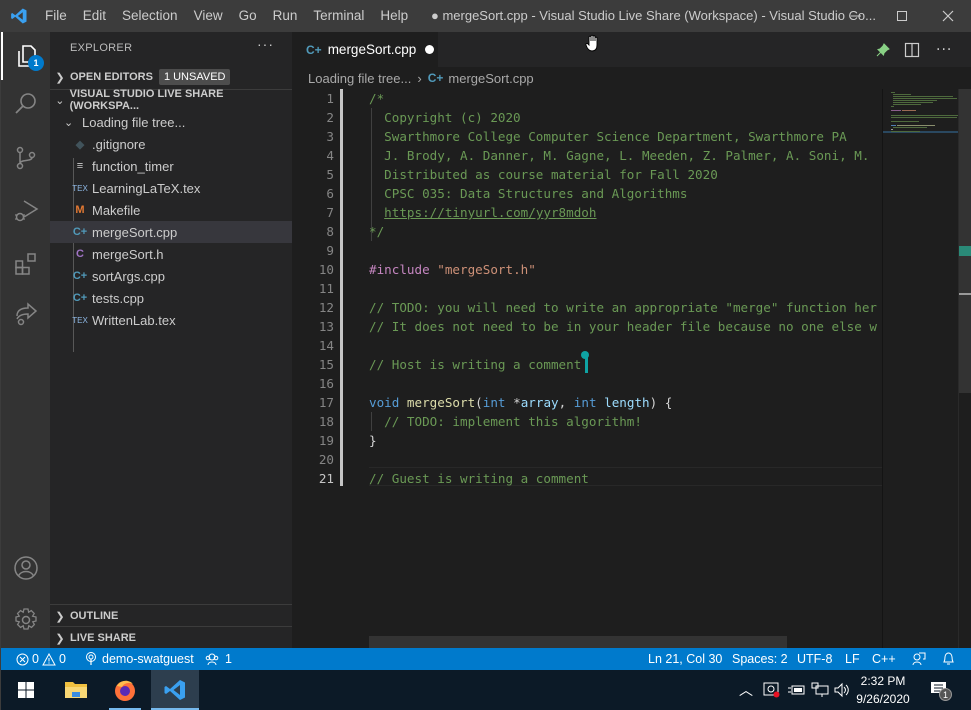 This screenshot has height=710, width=971. What do you see at coordinates (171, 254) in the screenshot?
I see `file-mergesort-h: CmergeSort.h` at bounding box center [171, 254].